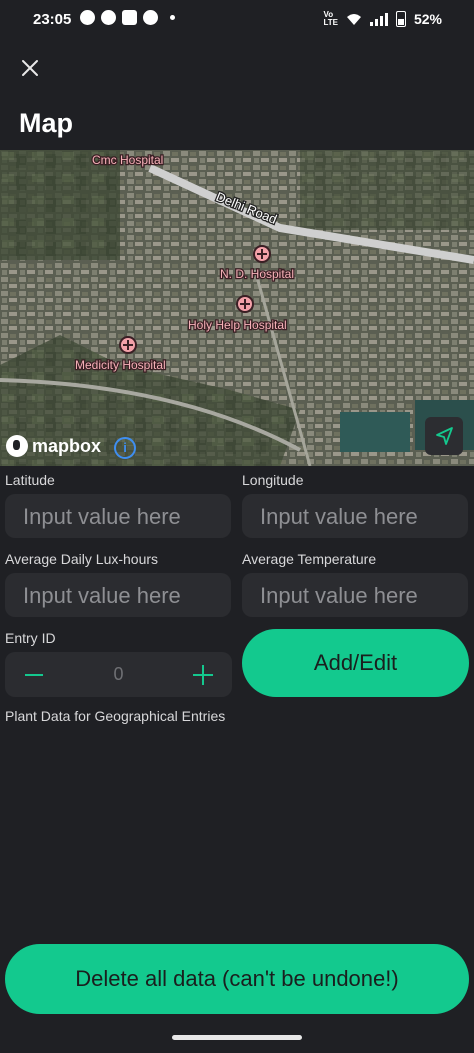 The width and height of the screenshot is (474, 1053). Describe the element at coordinates (257, 274) in the screenshot. I see `map-place-label: N. D. Hospital` at that location.